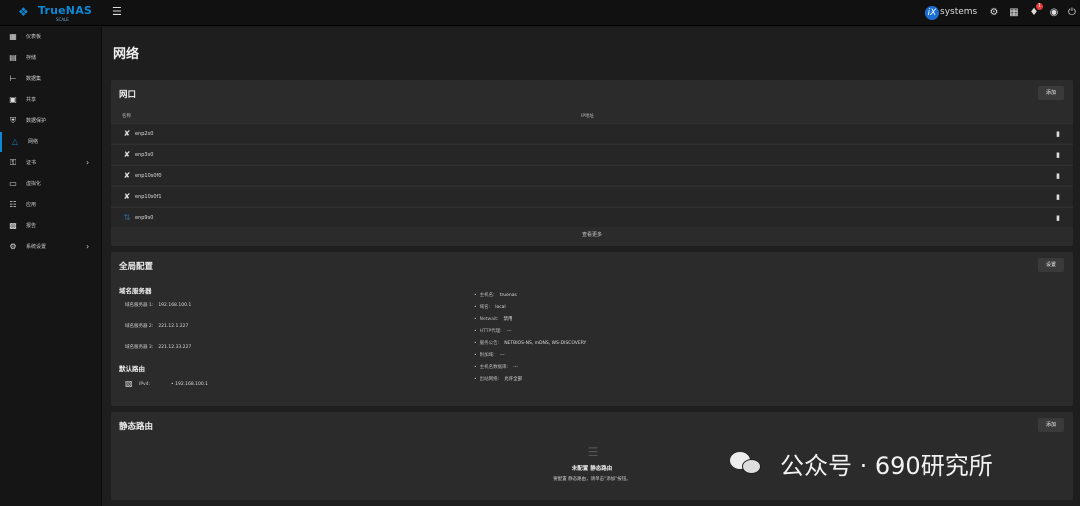  I want to click on brand-sub: SCALE, so click(62, 19).